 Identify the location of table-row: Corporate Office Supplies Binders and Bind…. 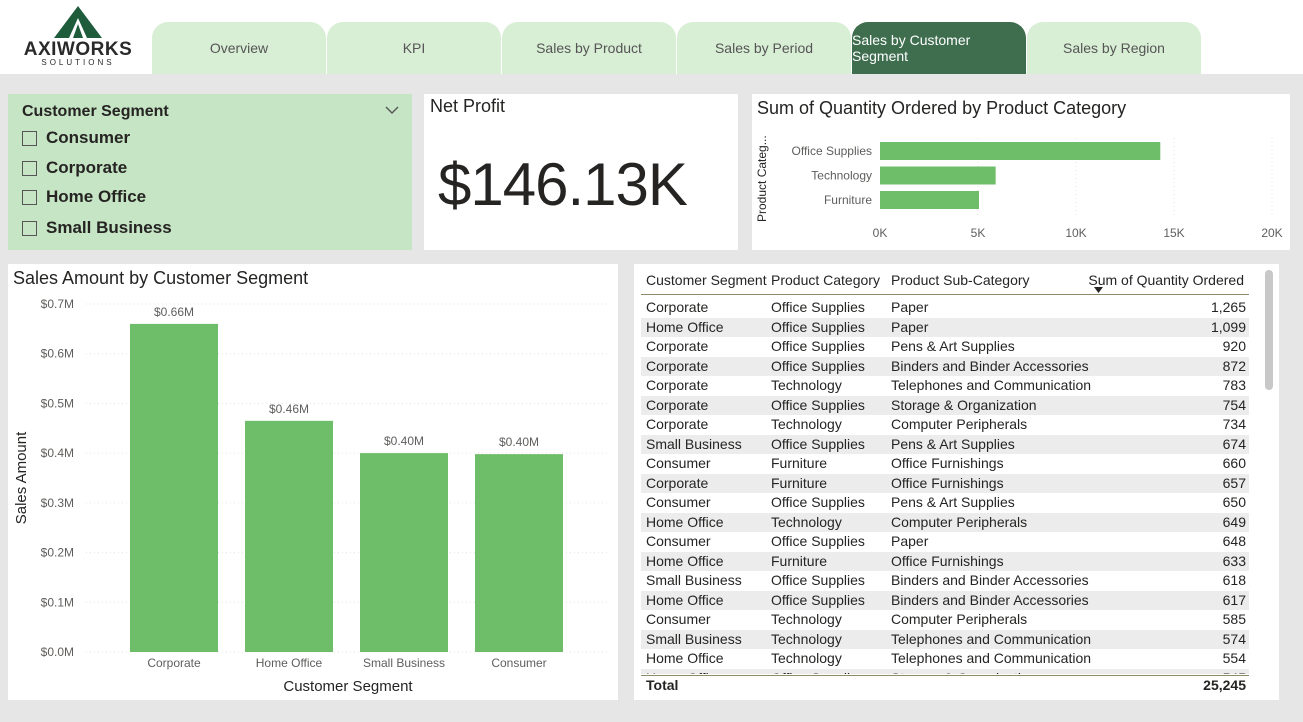
(945, 366).